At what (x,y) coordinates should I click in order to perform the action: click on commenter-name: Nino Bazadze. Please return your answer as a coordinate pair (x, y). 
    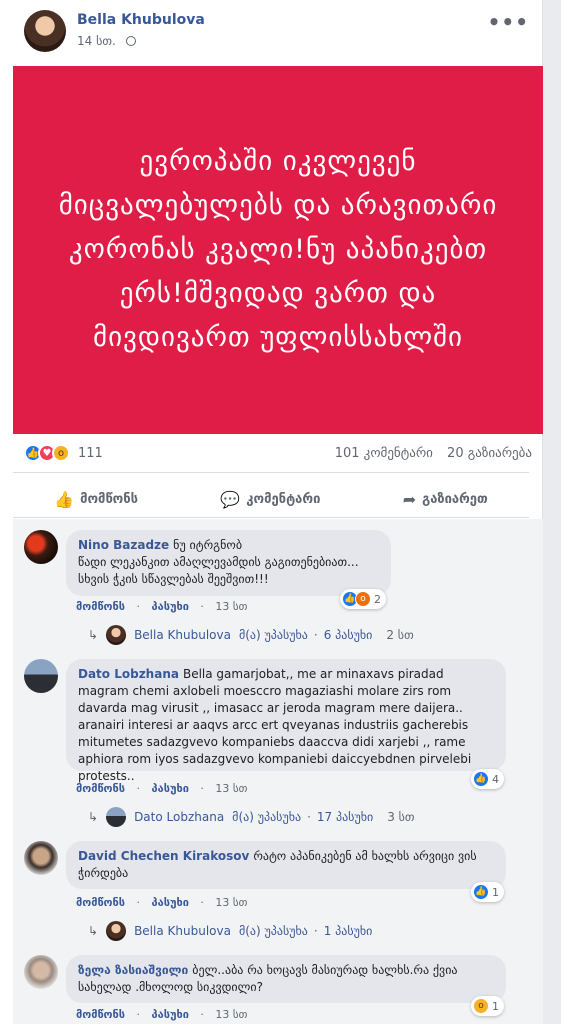
    Looking at the image, I should click on (123, 545).